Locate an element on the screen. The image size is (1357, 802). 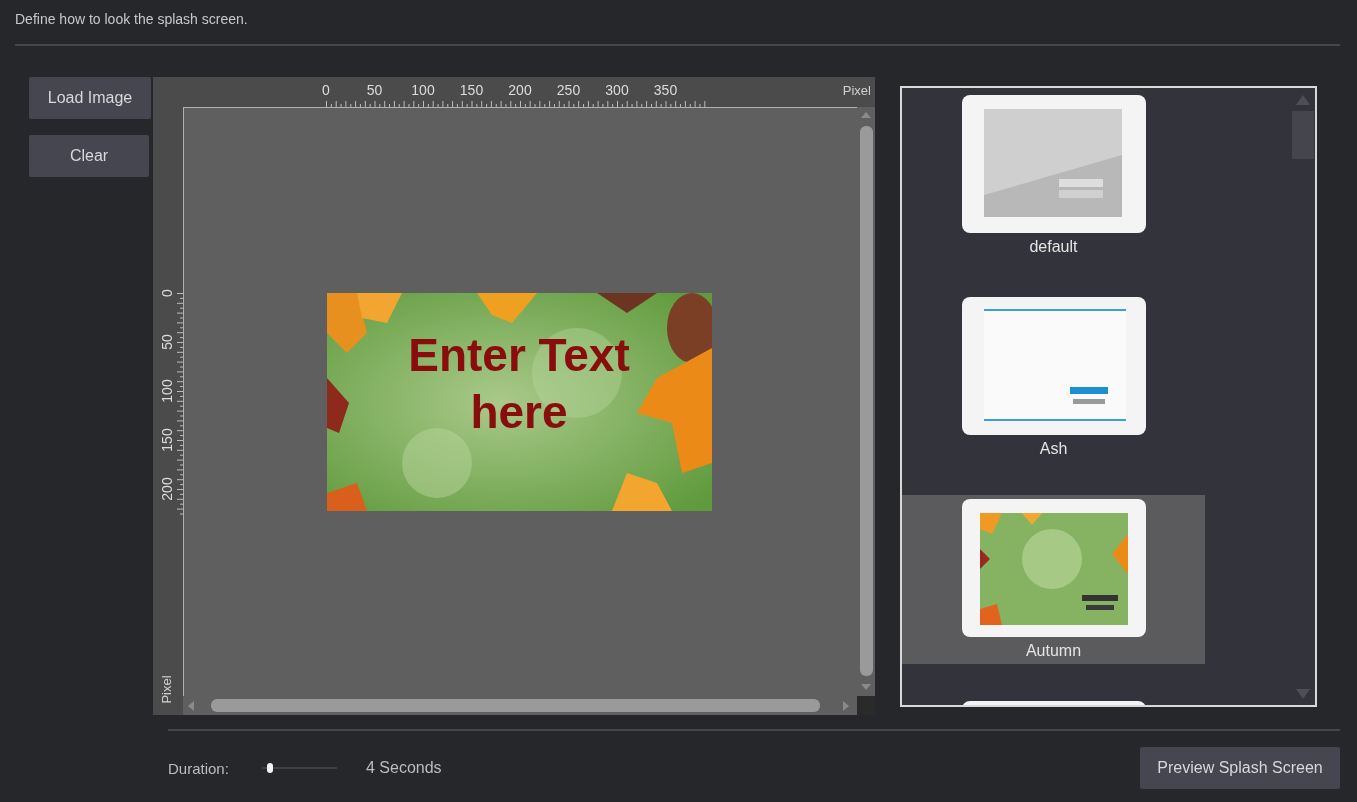
template-item: Autumn is located at coordinates (1053, 579).